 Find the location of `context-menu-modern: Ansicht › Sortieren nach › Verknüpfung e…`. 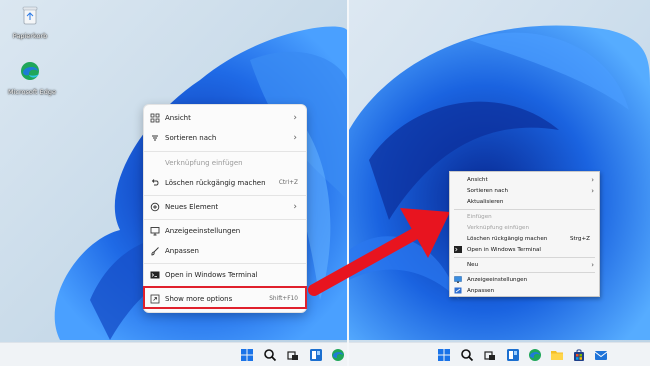

context-menu-modern: Ansicht › Sortieren nach › Verknüpfung e… is located at coordinates (225, 208).